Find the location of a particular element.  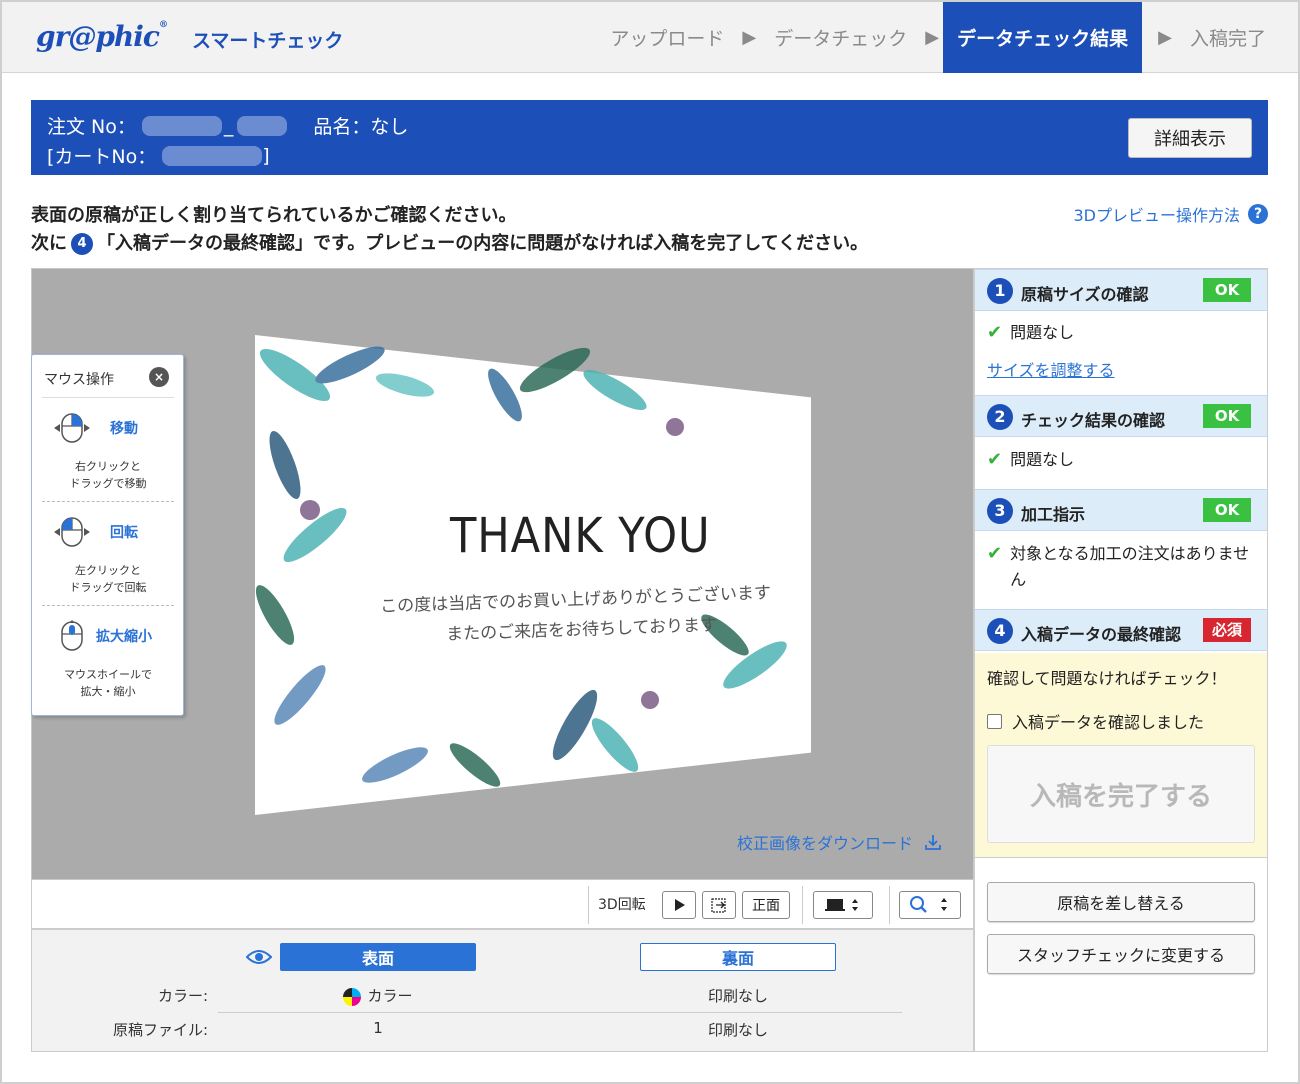

color-front-text: カラー is located at coordinates (390, 996).